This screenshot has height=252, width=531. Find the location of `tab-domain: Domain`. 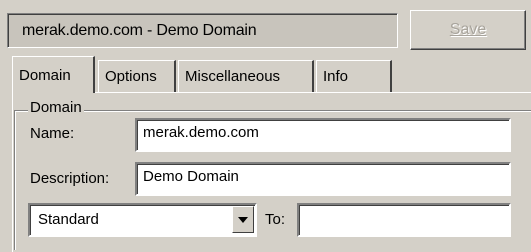

tab-domain: Domain is located at coordinates (53, 74).